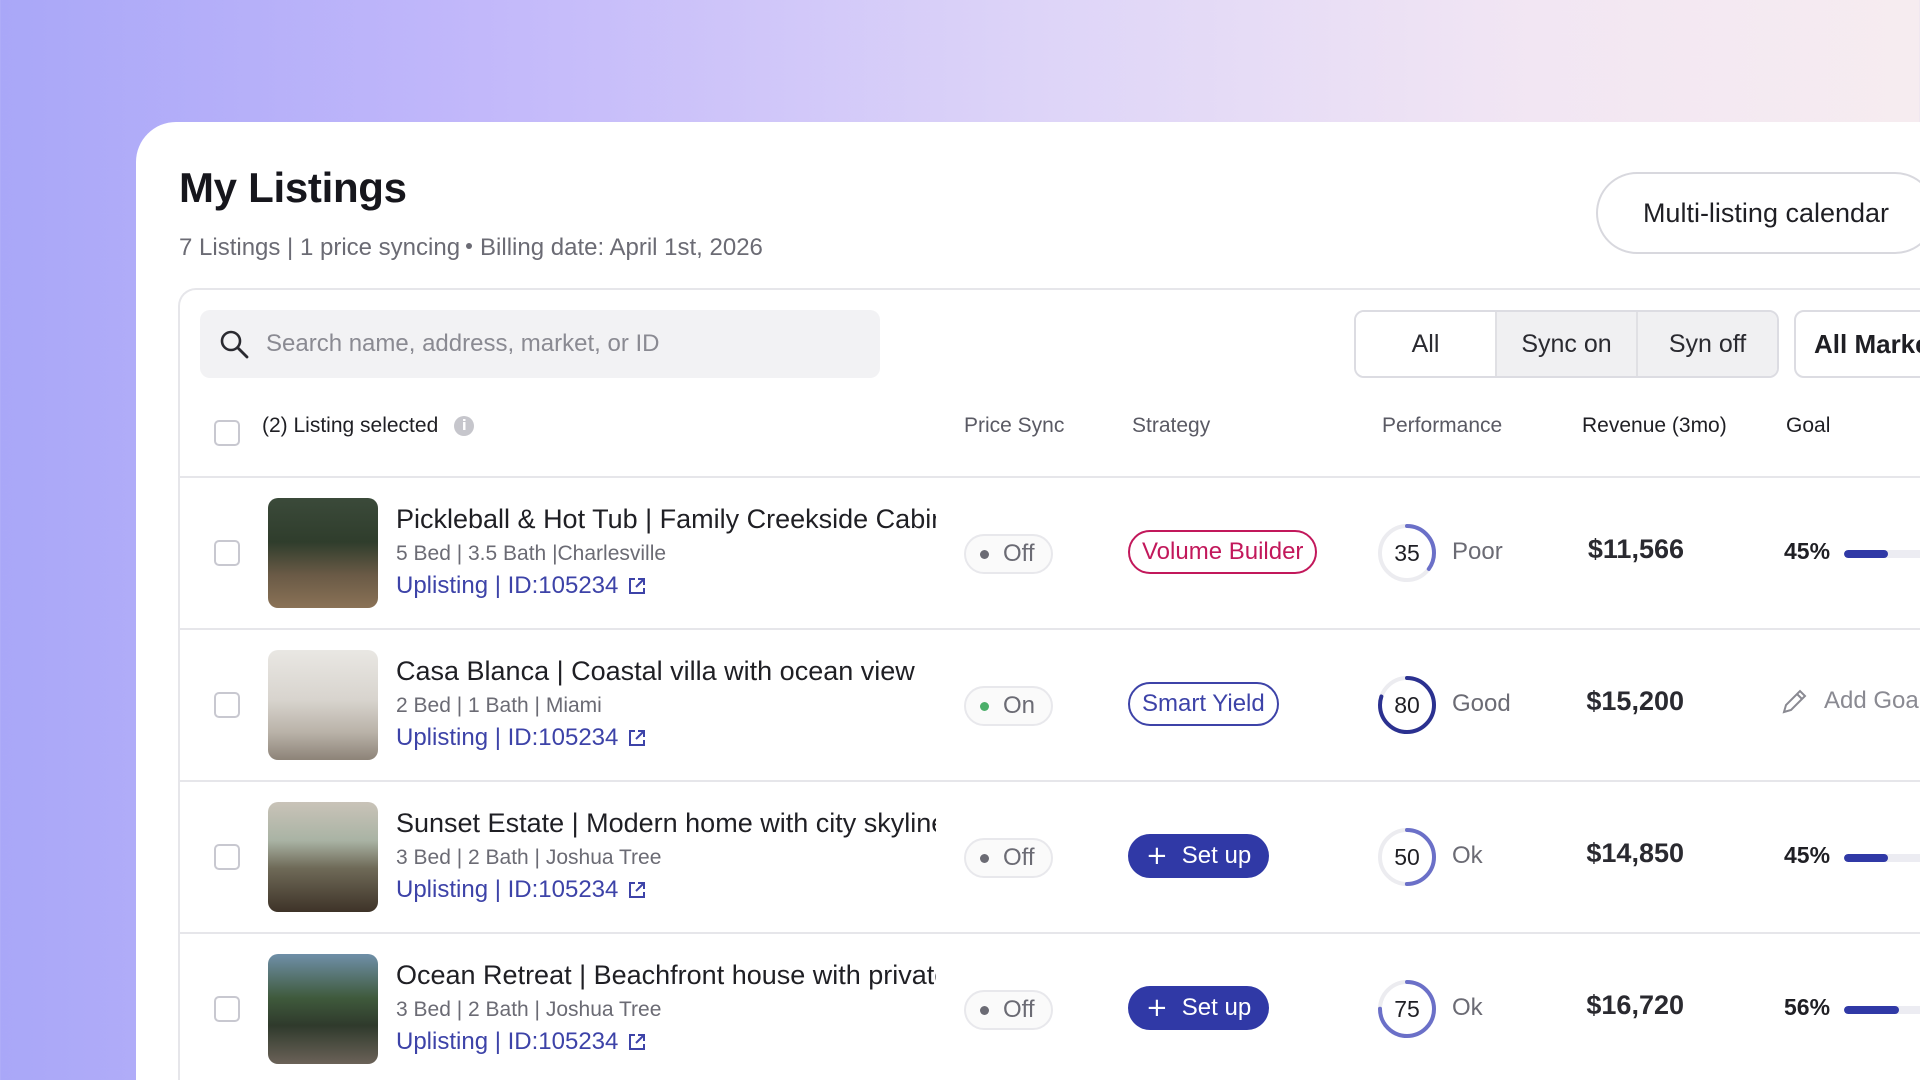  Describe the element at coordinates (1425, 344) in the screenshot. I see `filter-all: All` at that location.